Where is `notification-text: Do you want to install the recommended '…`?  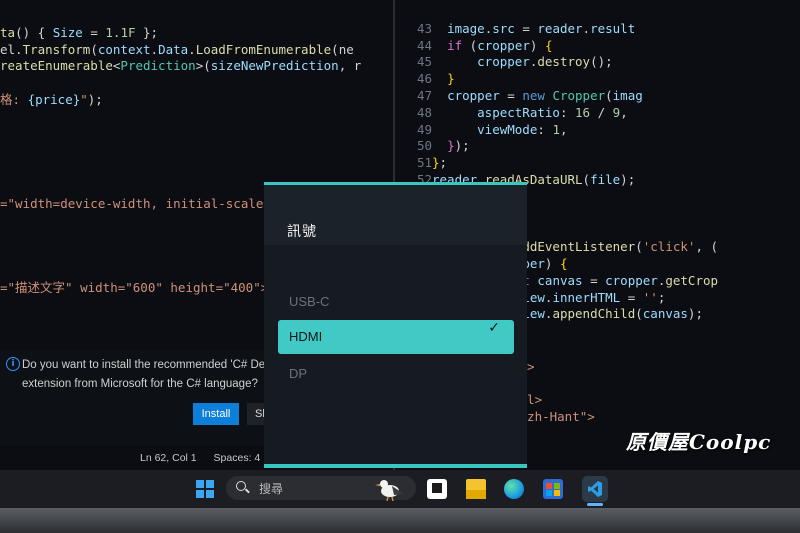 notification-text: Do you want to install the recommended '… is located at coordinates (146, 374).